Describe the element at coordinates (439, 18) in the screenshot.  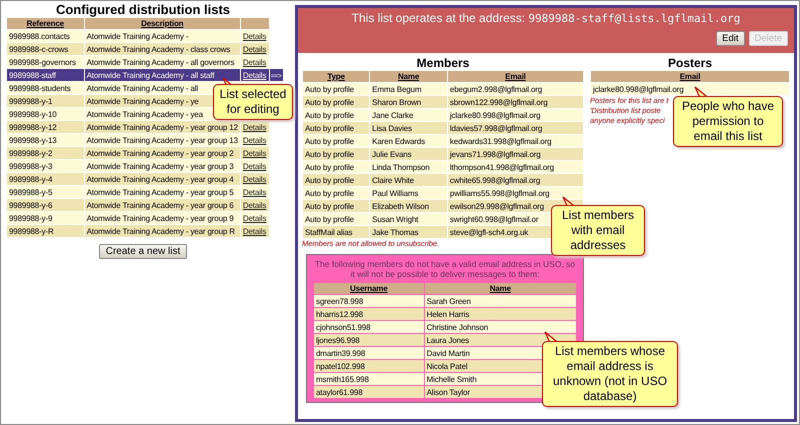
I see `address-label: This list operates at the address:` at that location.